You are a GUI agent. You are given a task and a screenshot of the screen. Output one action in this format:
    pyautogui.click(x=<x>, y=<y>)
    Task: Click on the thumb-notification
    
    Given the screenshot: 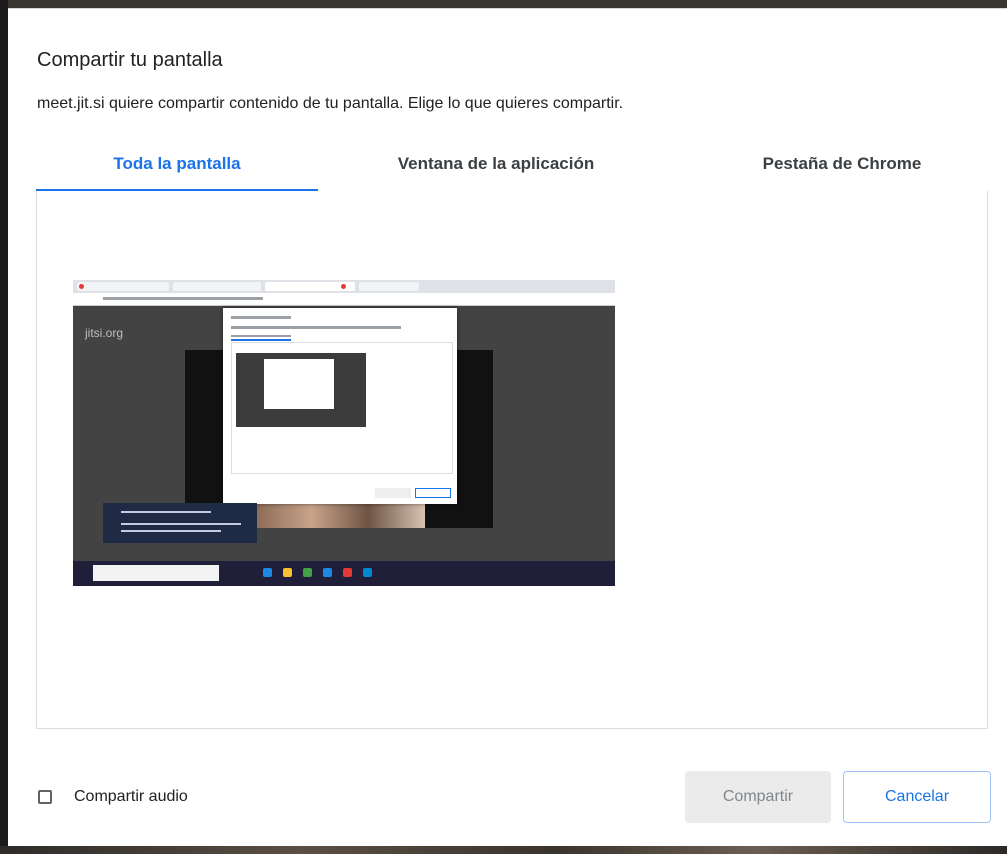 What is the action you would take?
    pyautogui.click(x=180, y=523)
    